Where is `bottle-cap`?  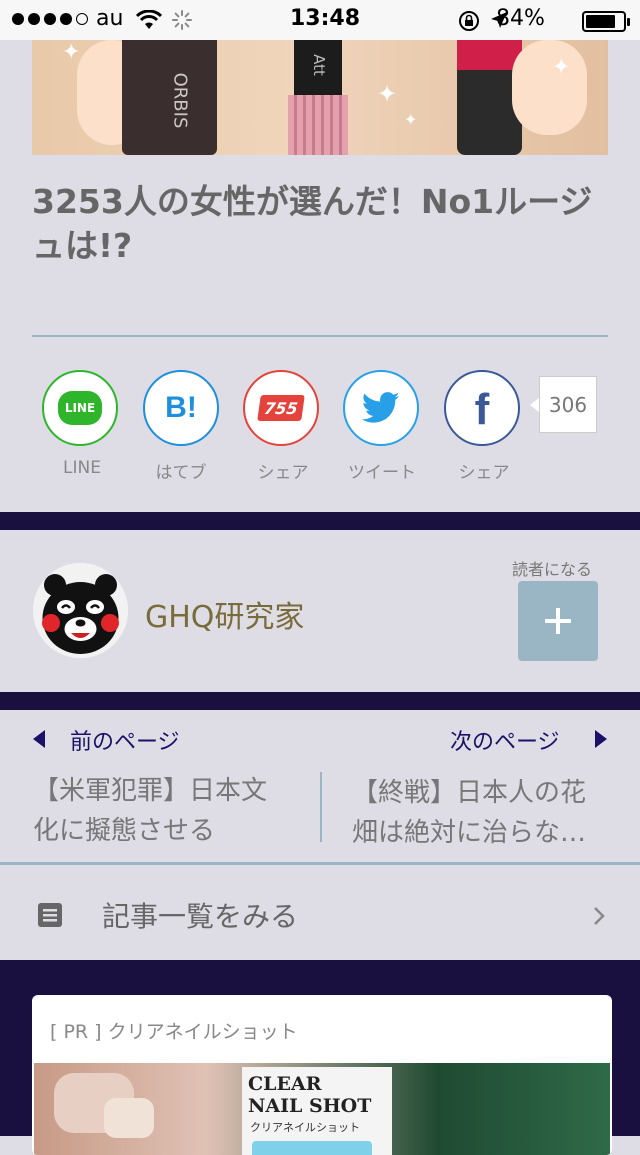 bottle-cap is located at coordinates (312, 1148).